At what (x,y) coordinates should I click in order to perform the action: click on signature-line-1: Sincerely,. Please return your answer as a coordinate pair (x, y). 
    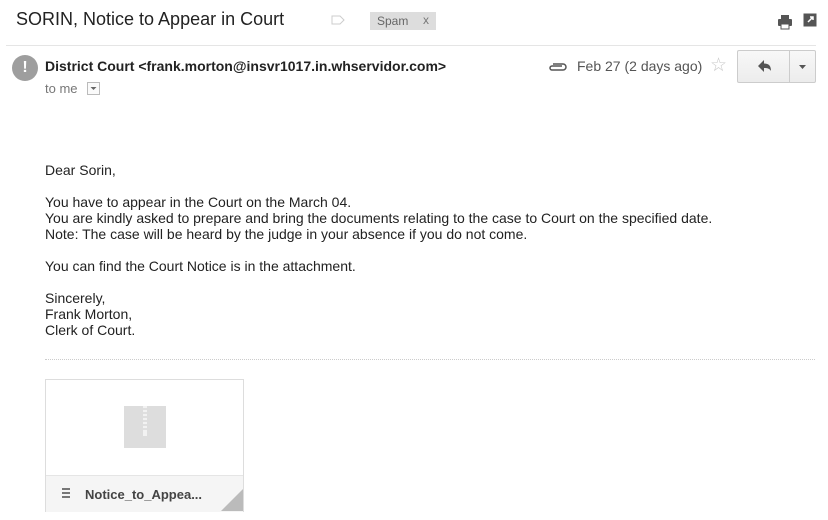
    Looking at the image, I should click on (75, 298).